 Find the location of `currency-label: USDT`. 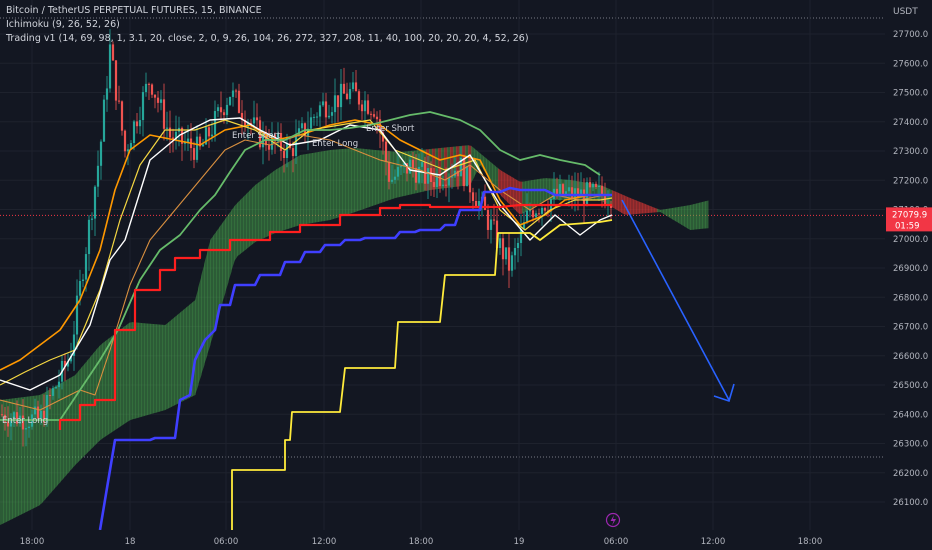

currency-label: USDT is located at coordinates (905, 12).